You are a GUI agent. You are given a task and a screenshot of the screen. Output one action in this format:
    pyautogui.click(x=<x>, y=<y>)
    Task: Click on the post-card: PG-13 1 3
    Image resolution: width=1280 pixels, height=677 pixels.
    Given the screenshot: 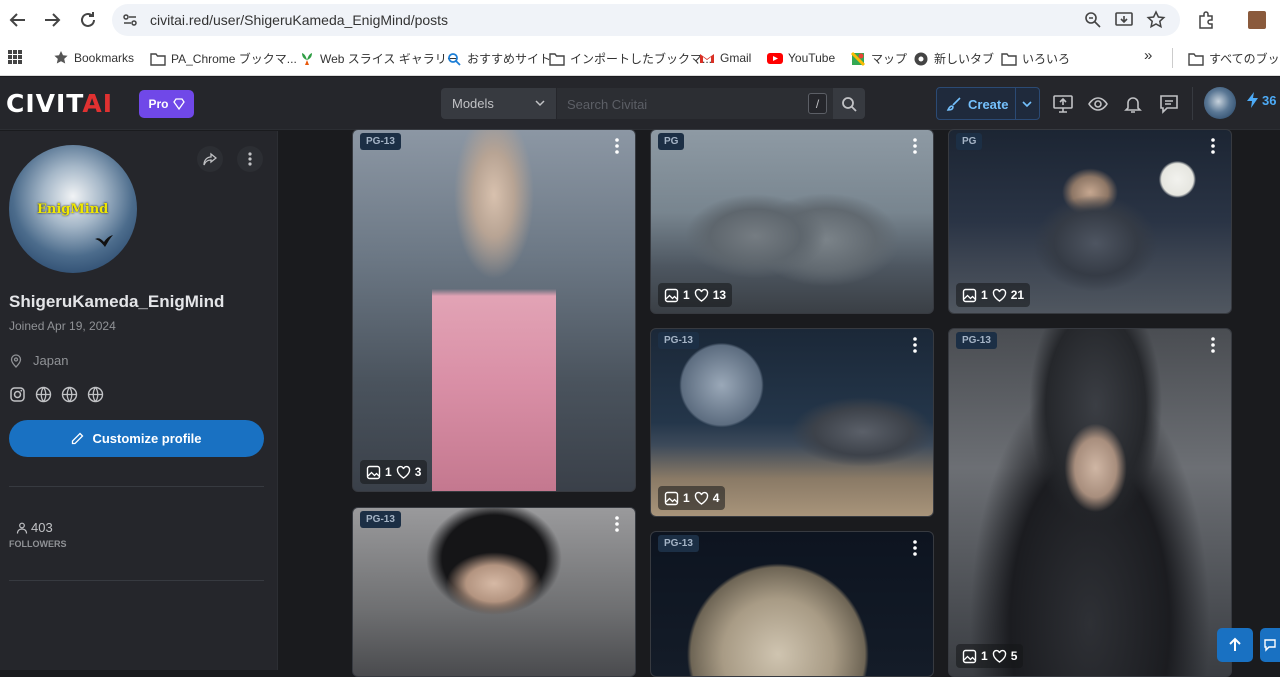 What is the action you would take?
    pyautogui.click(x=494, y=310)
    